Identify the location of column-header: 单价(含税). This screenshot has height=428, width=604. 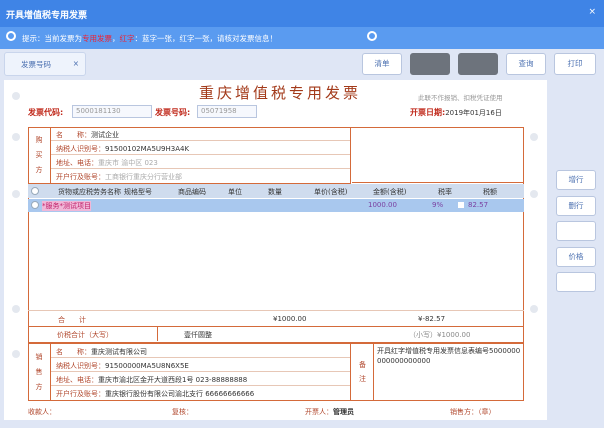
(331, 192).